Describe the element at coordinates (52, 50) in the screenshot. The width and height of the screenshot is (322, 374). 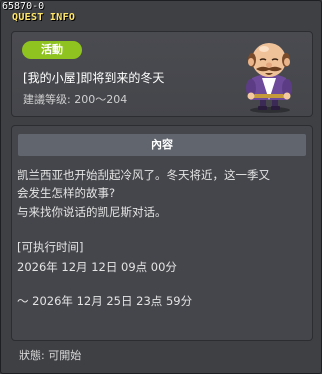
I see `event-badge: 活動` at that location.